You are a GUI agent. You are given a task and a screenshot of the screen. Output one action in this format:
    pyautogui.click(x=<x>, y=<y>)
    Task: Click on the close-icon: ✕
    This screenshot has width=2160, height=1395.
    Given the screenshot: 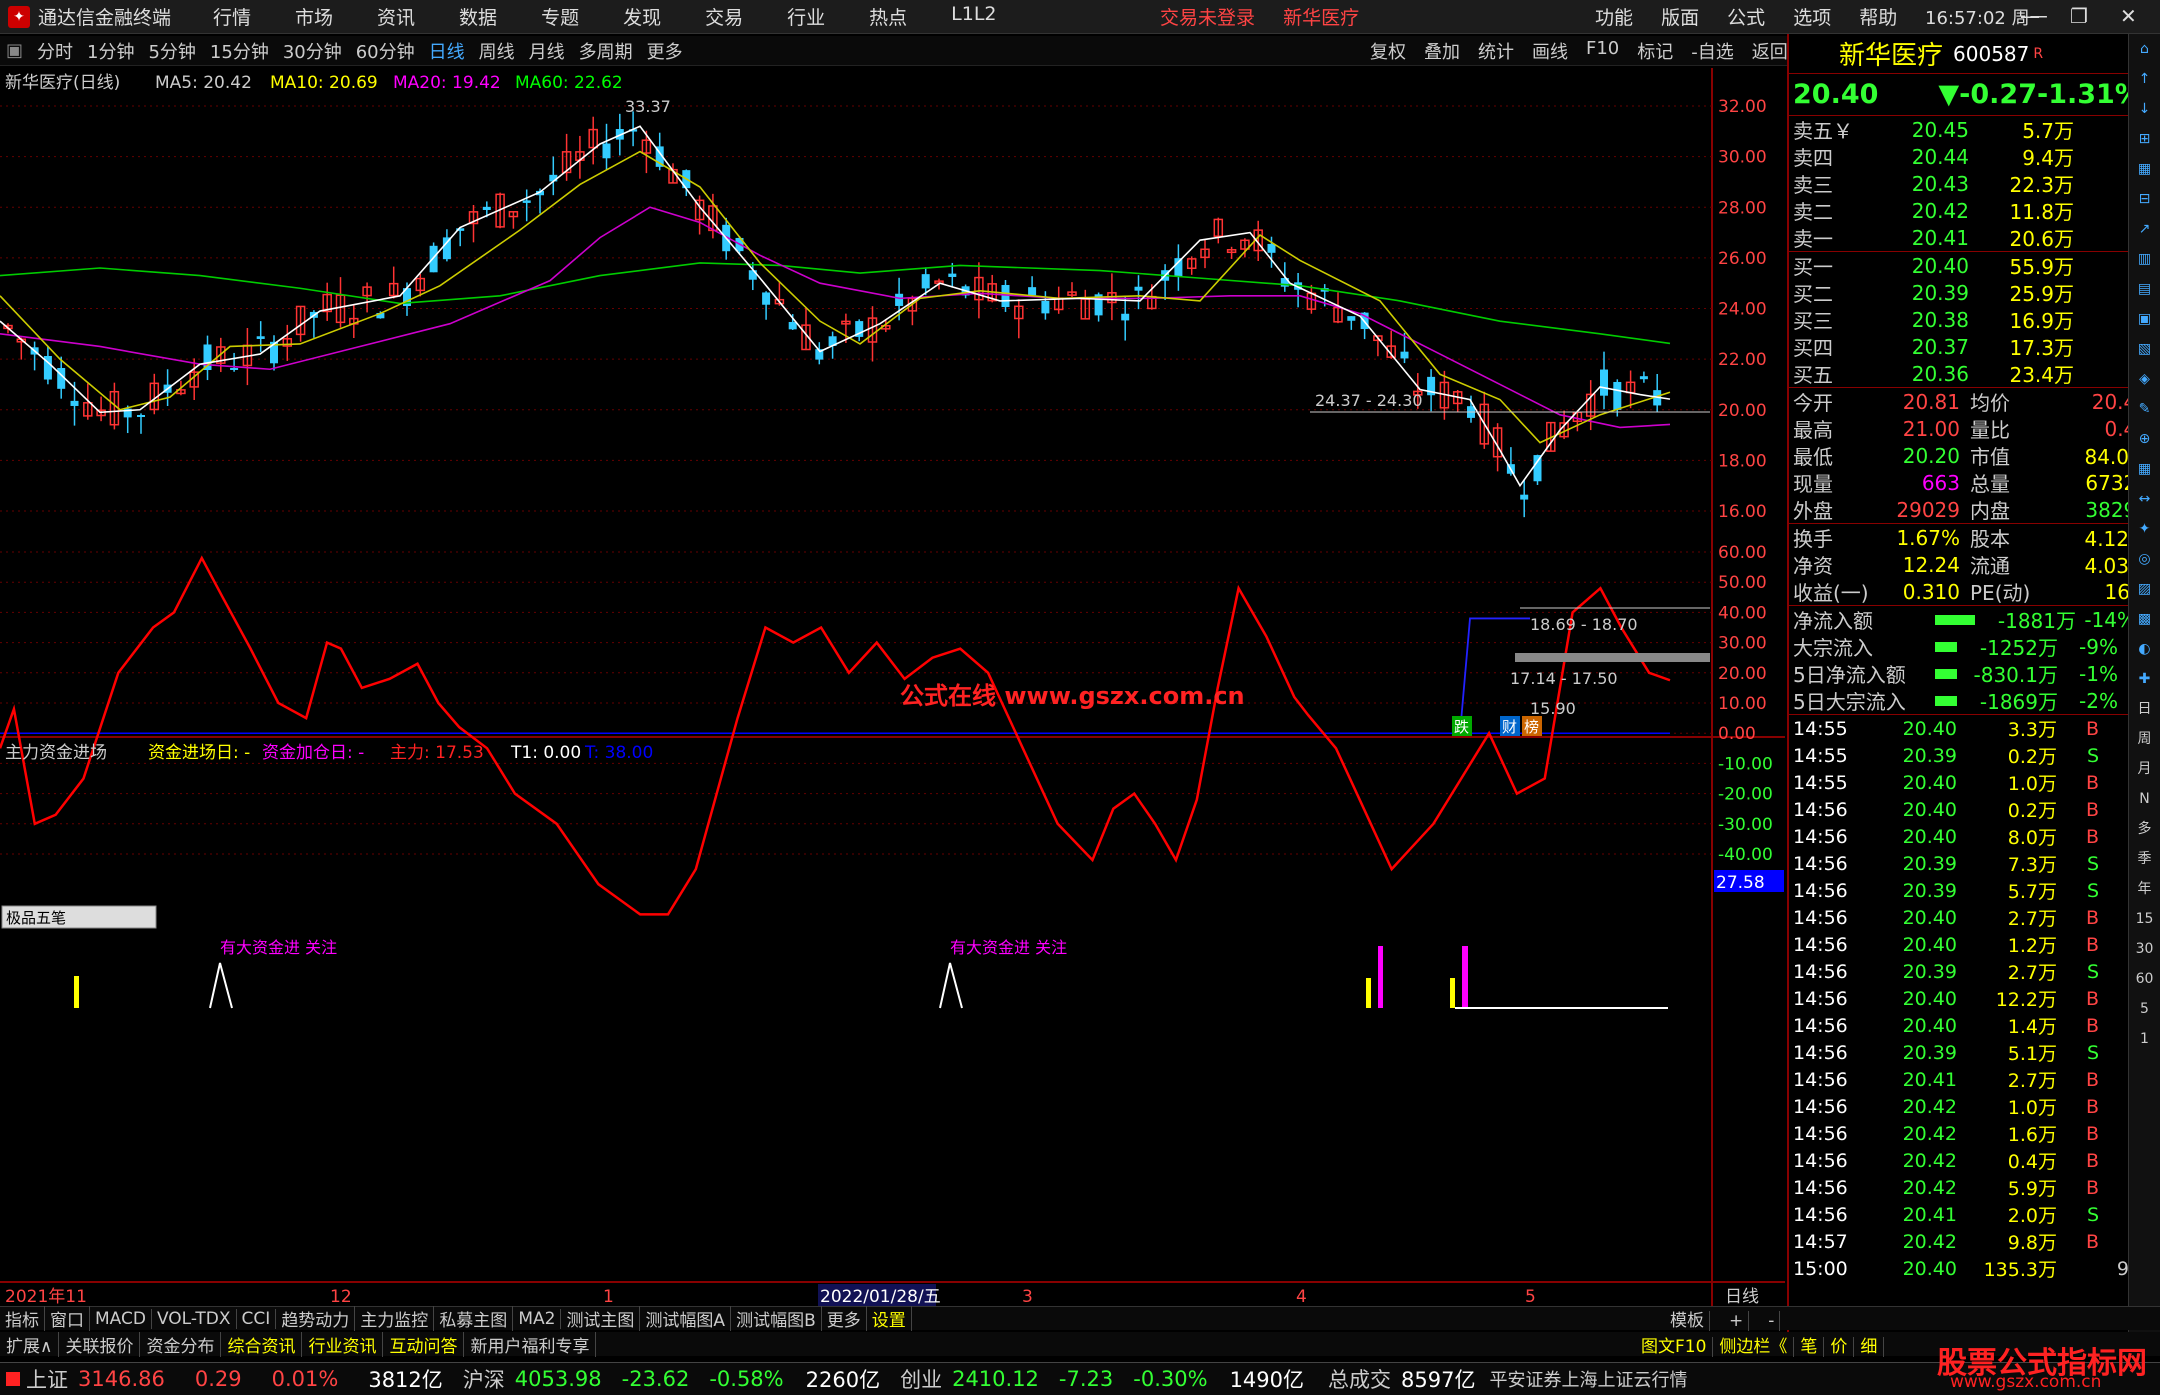 What is the action you would take?
    pyautogui.click(x=2128, y=16)
    